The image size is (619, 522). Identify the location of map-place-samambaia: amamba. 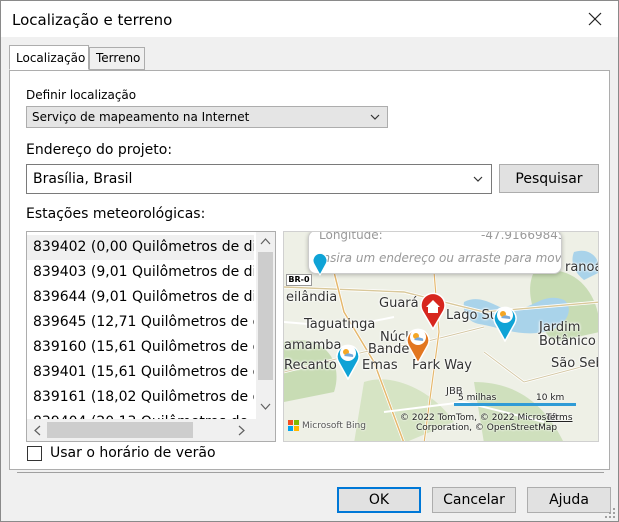
(313, 345).